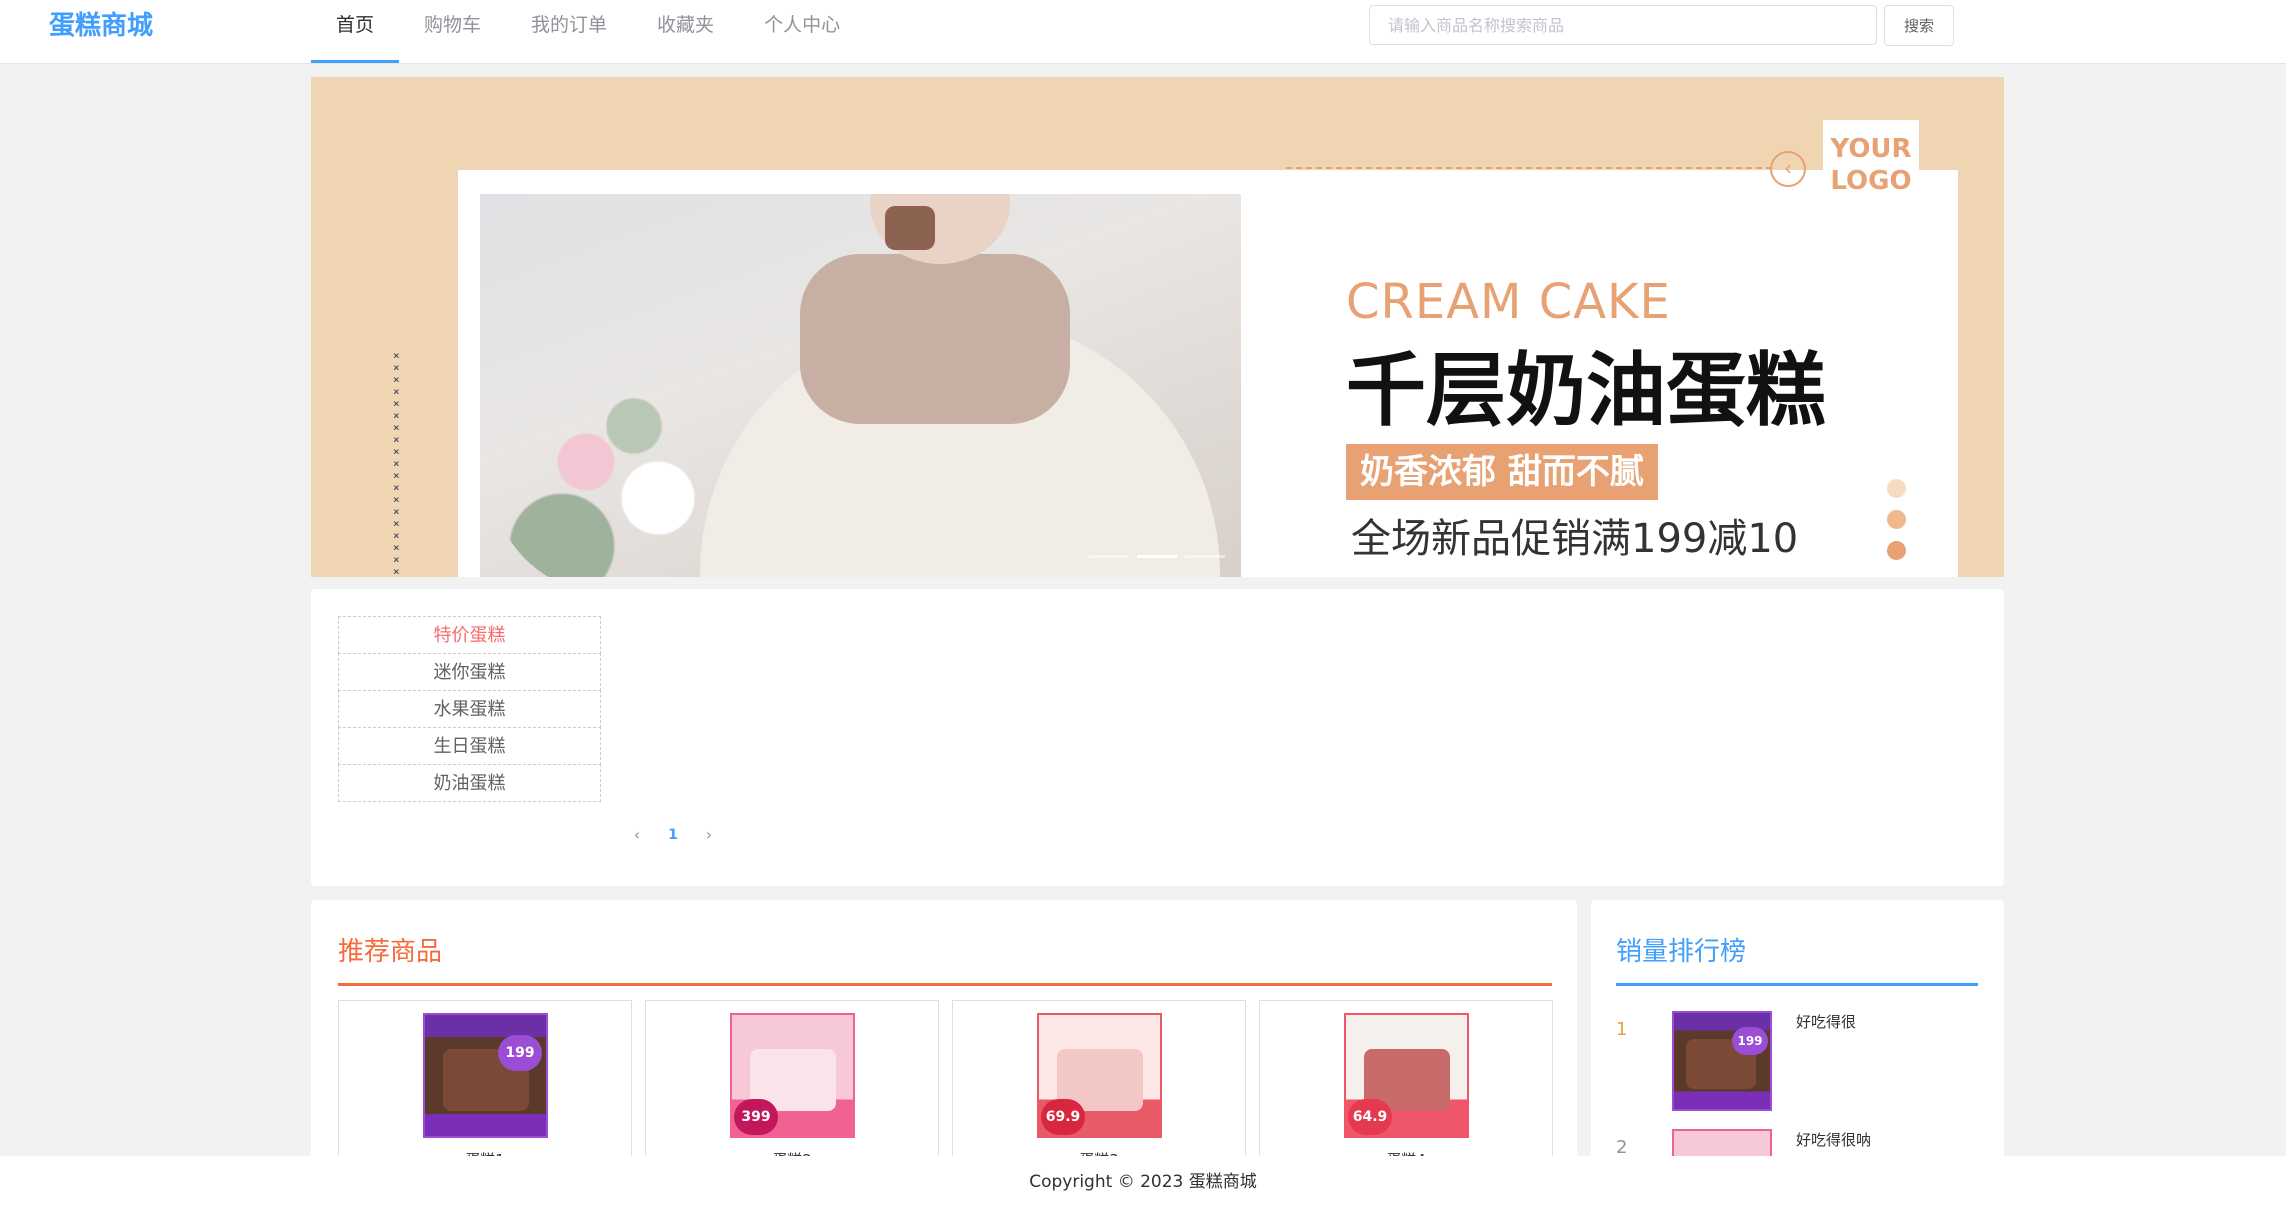 Image resolution: width=2286 pixels, height=1213 pixels. I want to click on photo-cake-bite, so click(910, 228).